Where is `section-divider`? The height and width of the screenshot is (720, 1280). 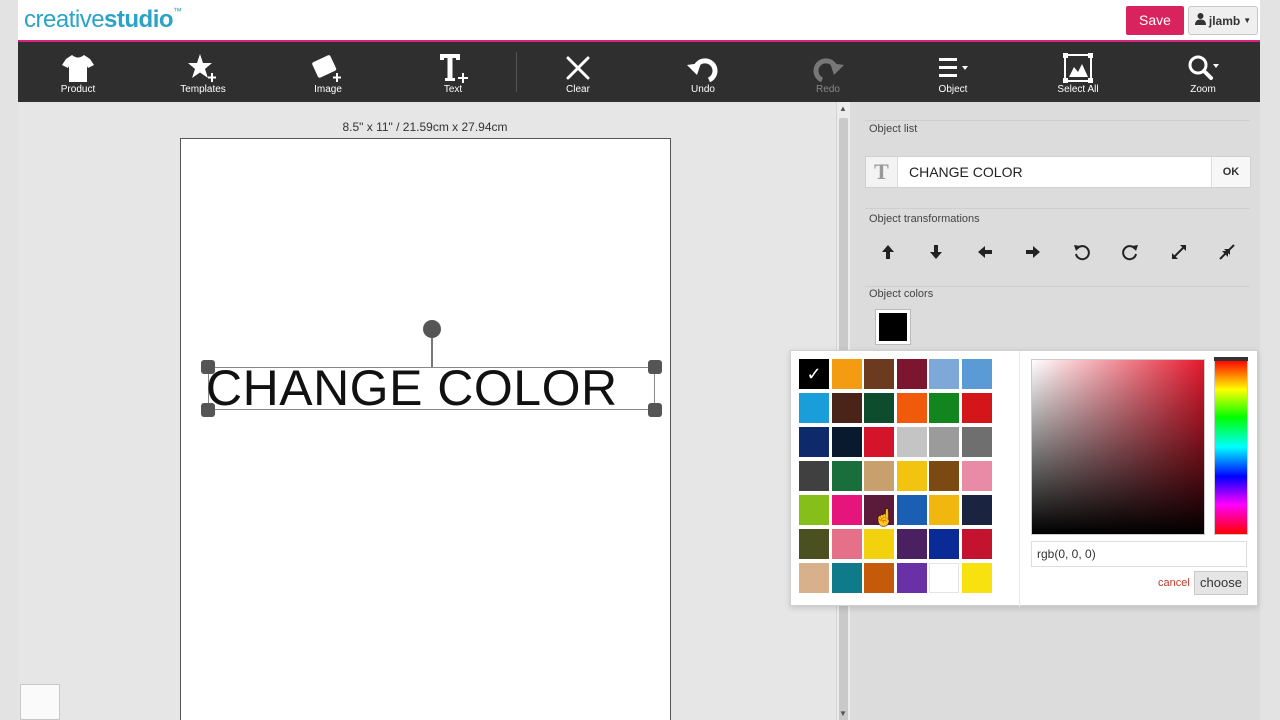 section-divider is located at coordinates (1057, 286).